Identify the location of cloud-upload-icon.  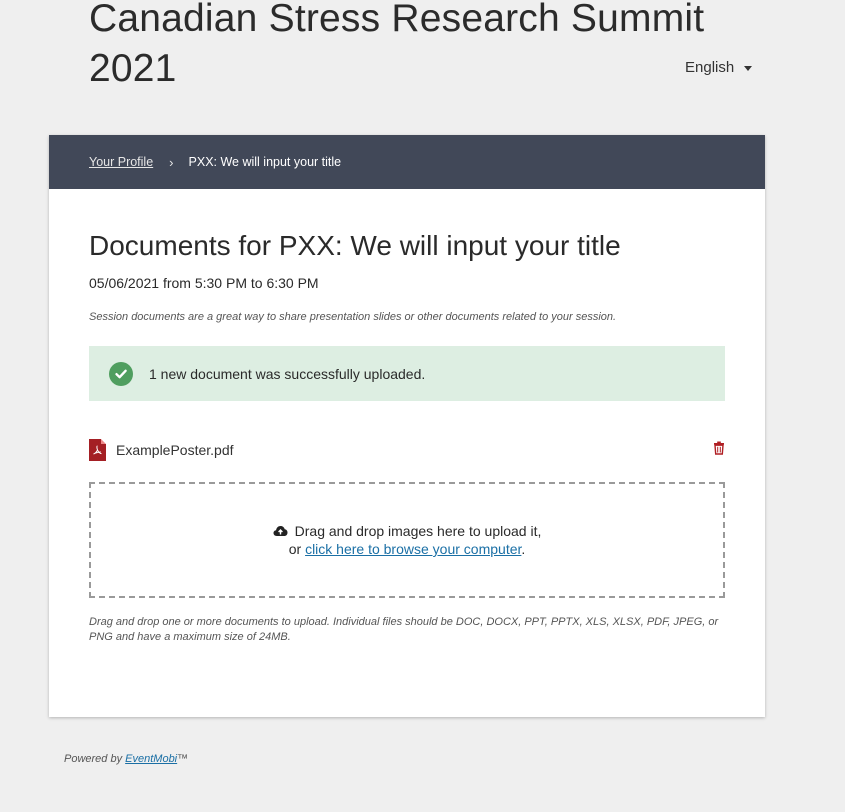
(280, 531).